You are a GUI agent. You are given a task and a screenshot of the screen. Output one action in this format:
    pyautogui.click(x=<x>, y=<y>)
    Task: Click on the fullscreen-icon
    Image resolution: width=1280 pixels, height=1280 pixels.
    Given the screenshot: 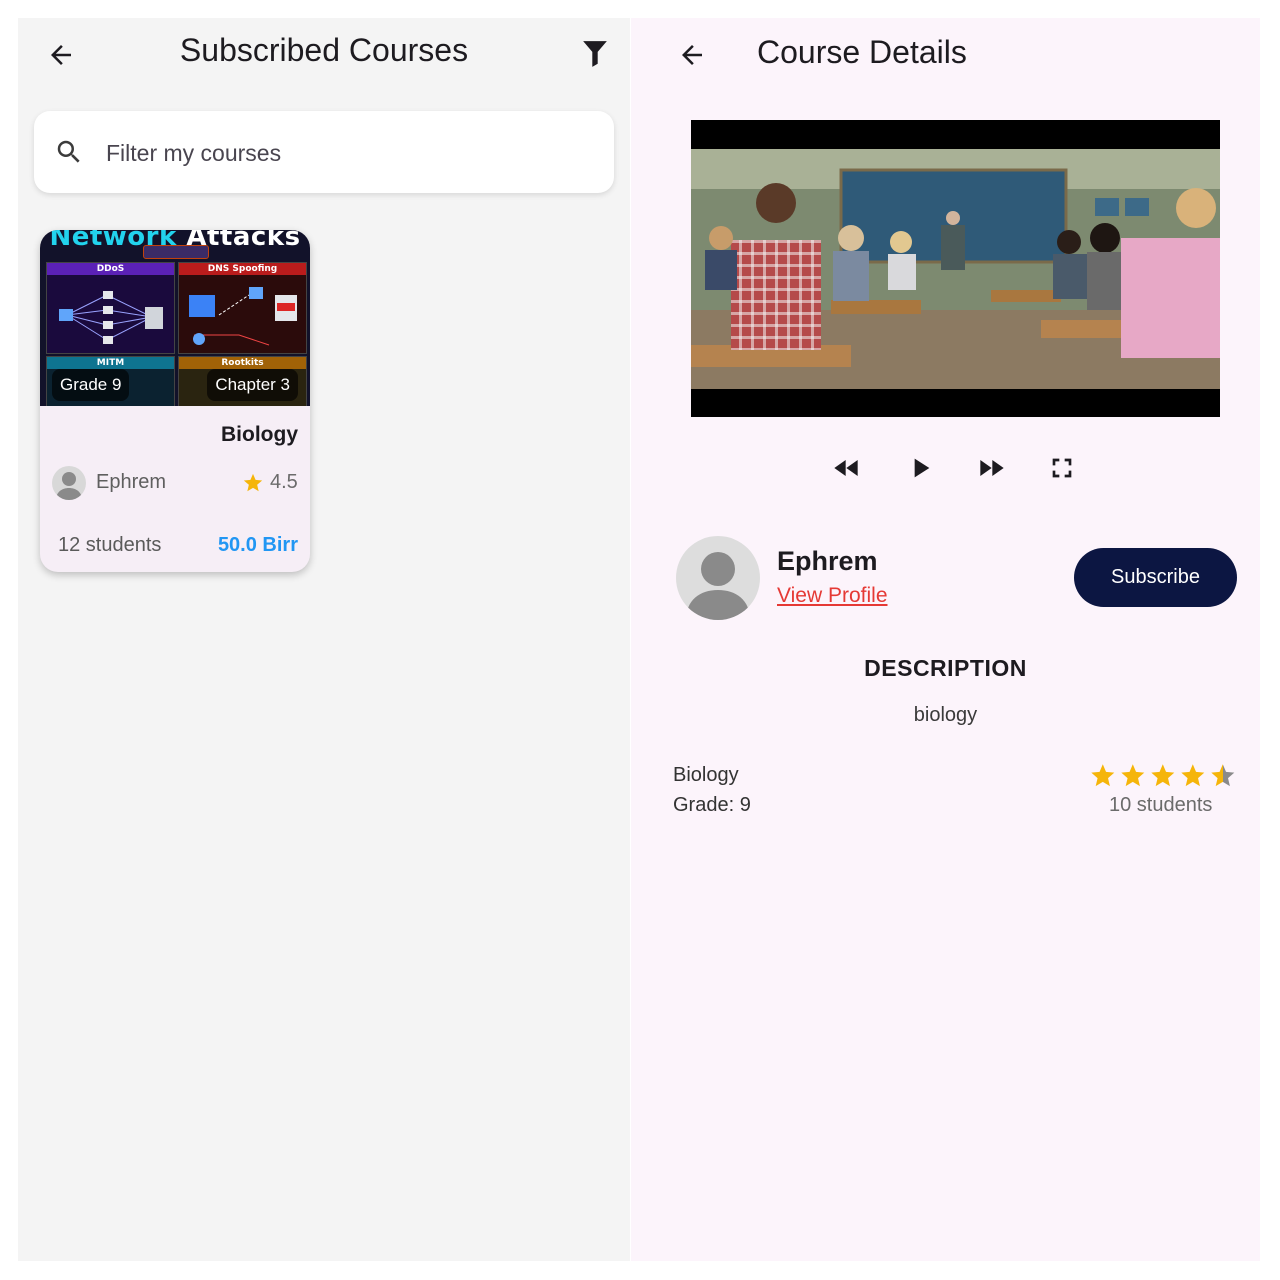 What is the action you would take?
    pyautogui.click(x=1062, y=468)
    